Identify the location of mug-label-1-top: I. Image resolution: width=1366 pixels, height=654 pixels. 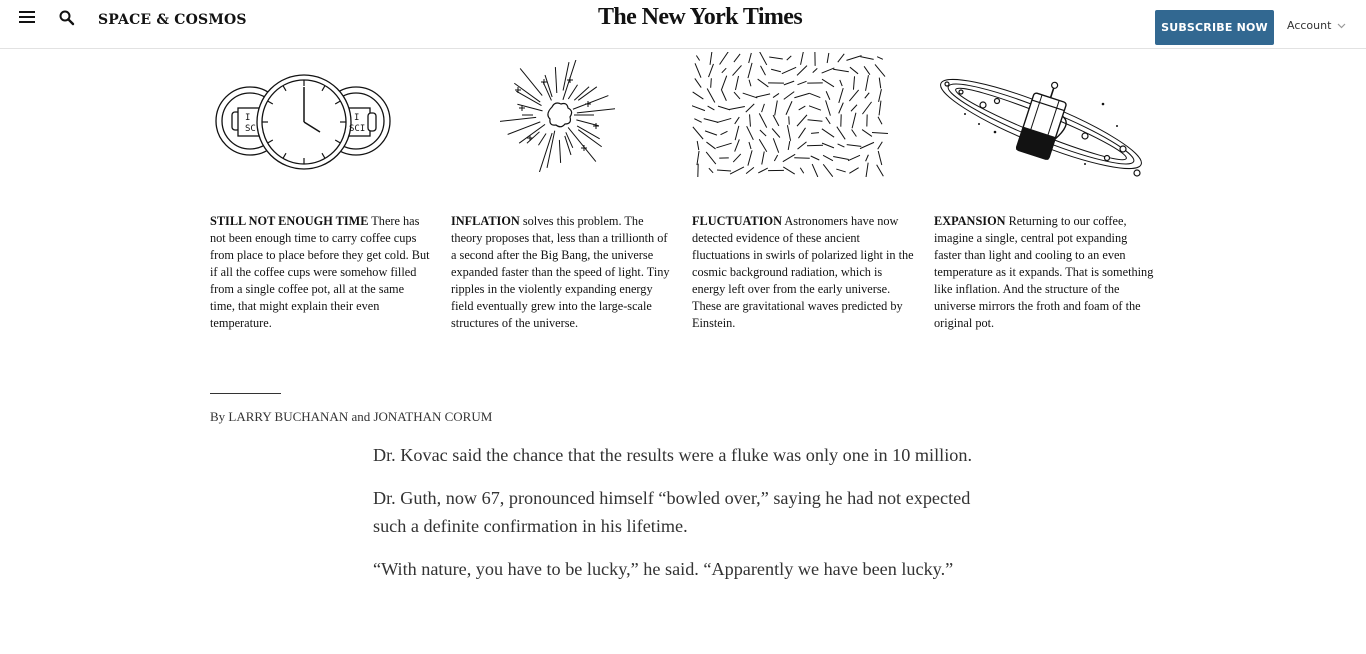
(247, 118).